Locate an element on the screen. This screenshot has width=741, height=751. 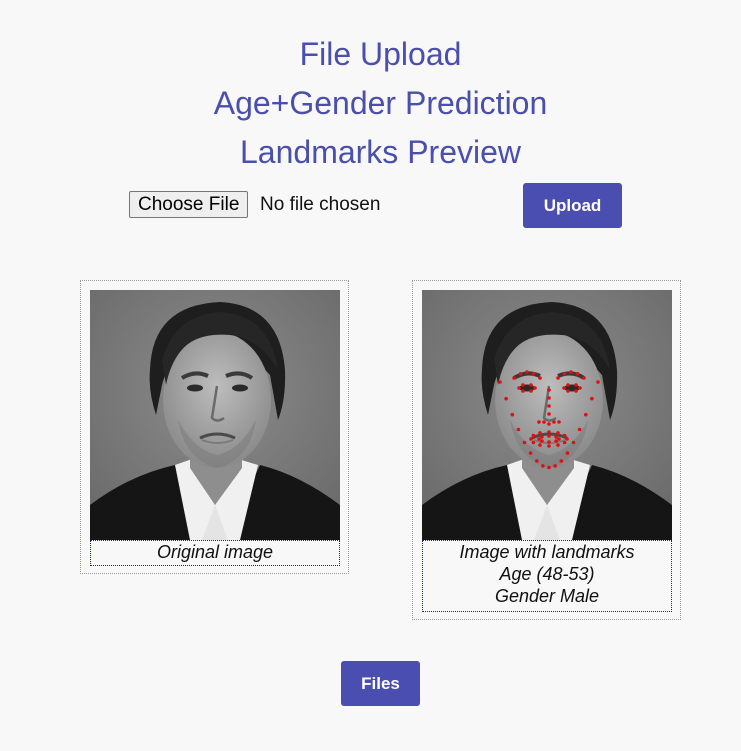
heading-file-upload: File Upload is located at coordinates (380, 54).